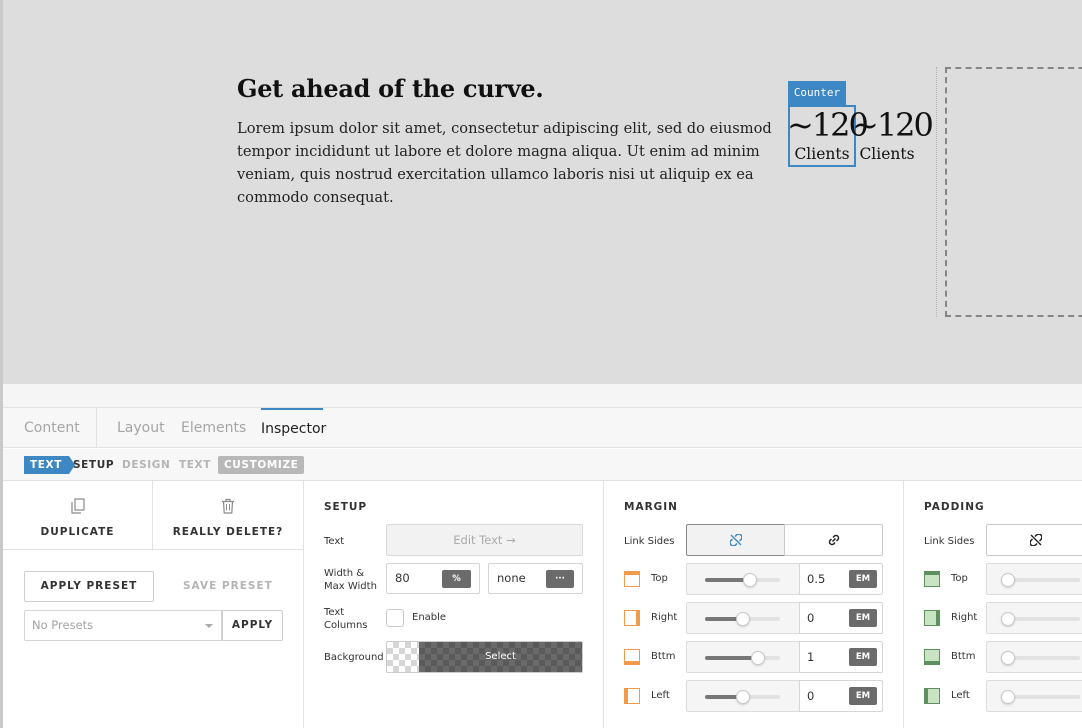  Describe the element at coordinates (390, 88) in the screenshot. I see `hero-heading: Get ahead of the curve.` at that location.